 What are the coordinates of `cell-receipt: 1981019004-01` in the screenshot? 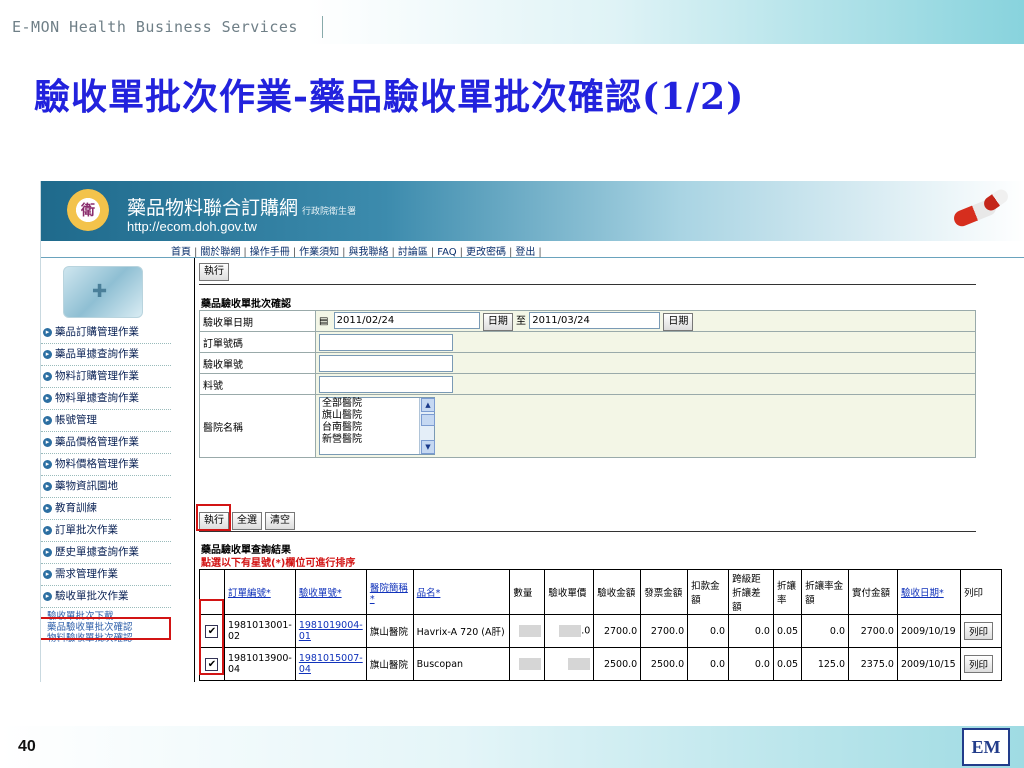 It's located at (330, 631).